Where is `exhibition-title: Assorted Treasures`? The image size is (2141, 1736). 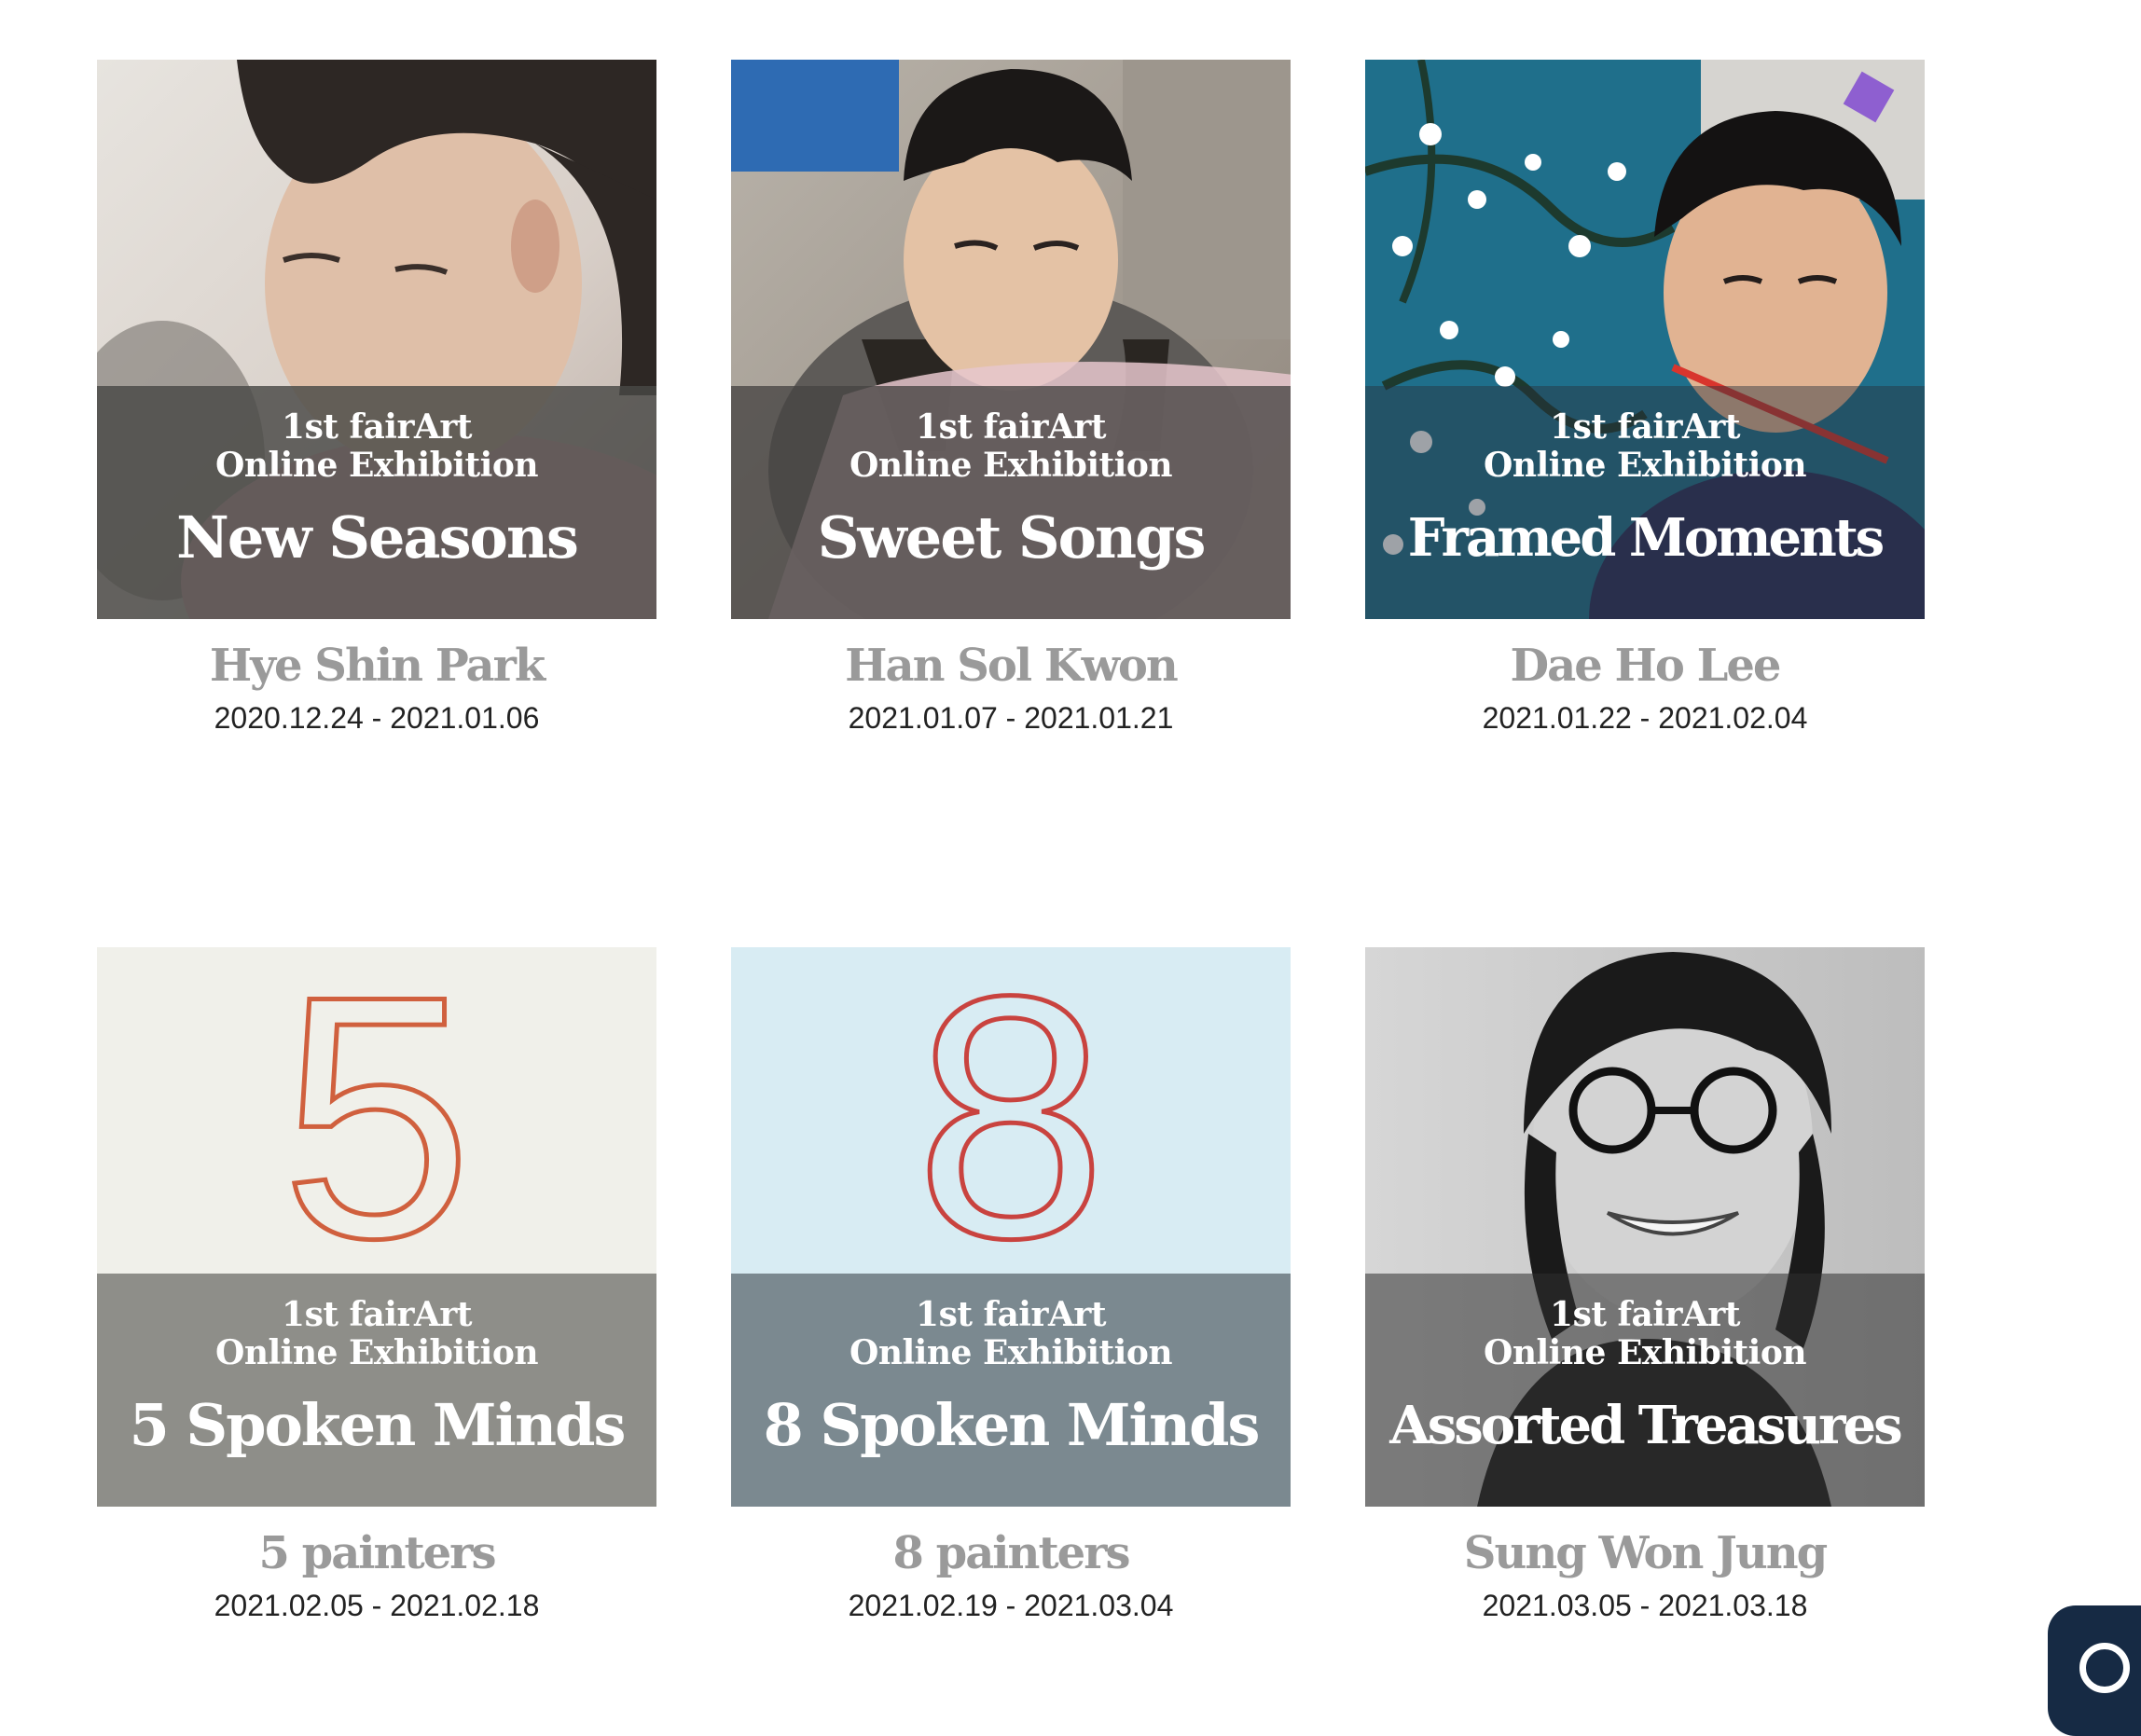
exhibition-title: Assorted Treasures is located at coordinates (1645, 1425).